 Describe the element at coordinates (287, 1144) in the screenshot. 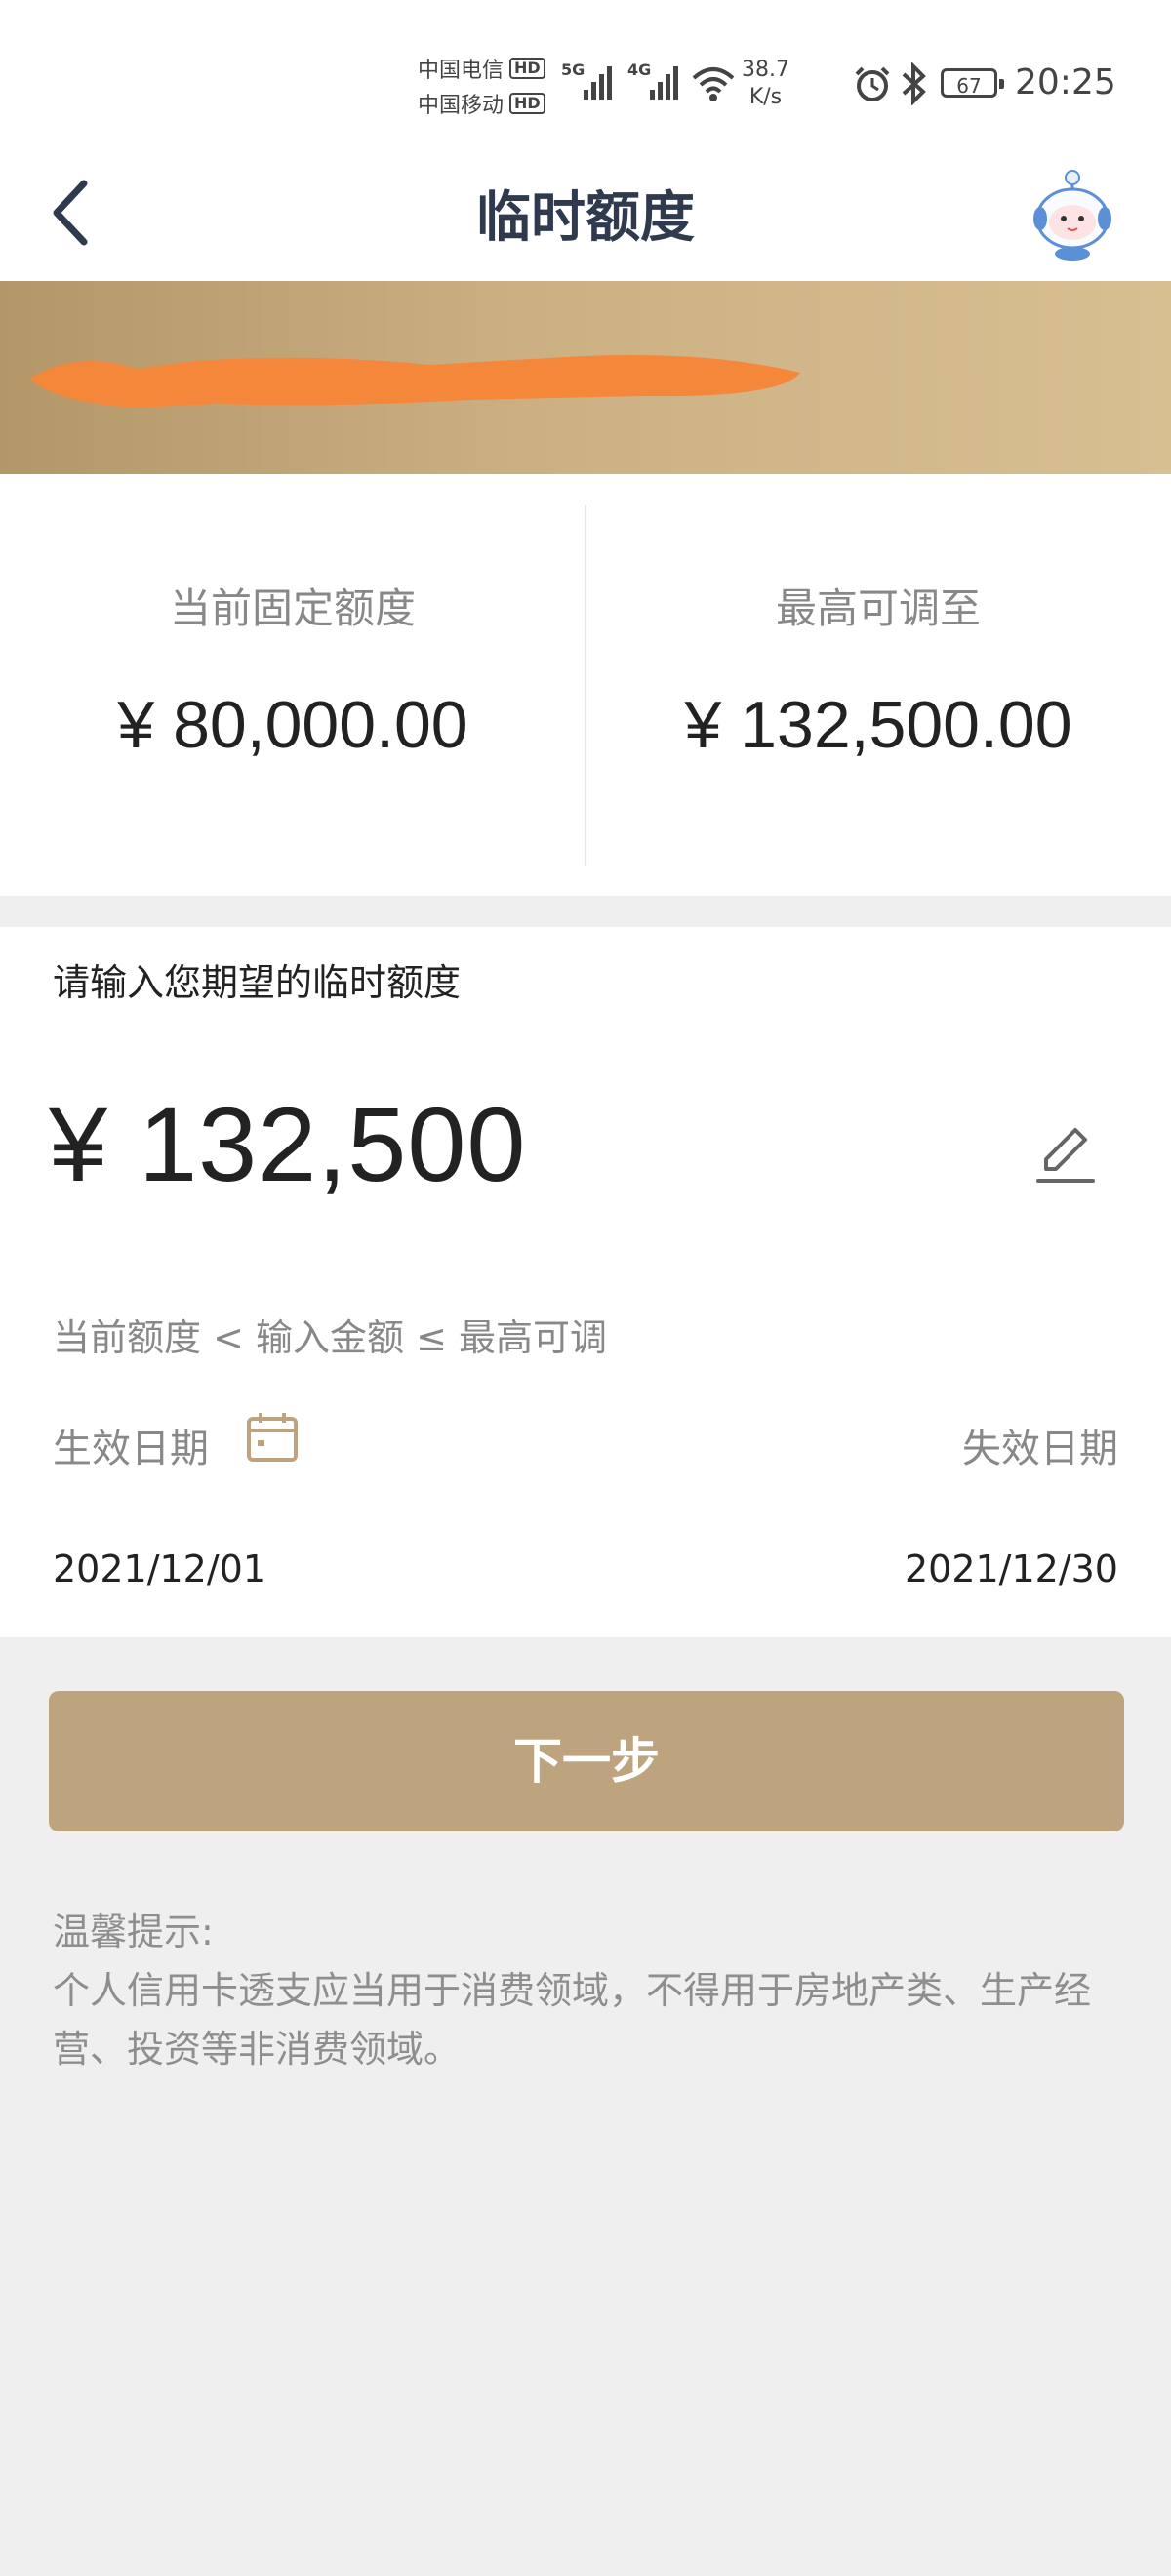

I see `amount-input: ¥ 132,500` at that location.